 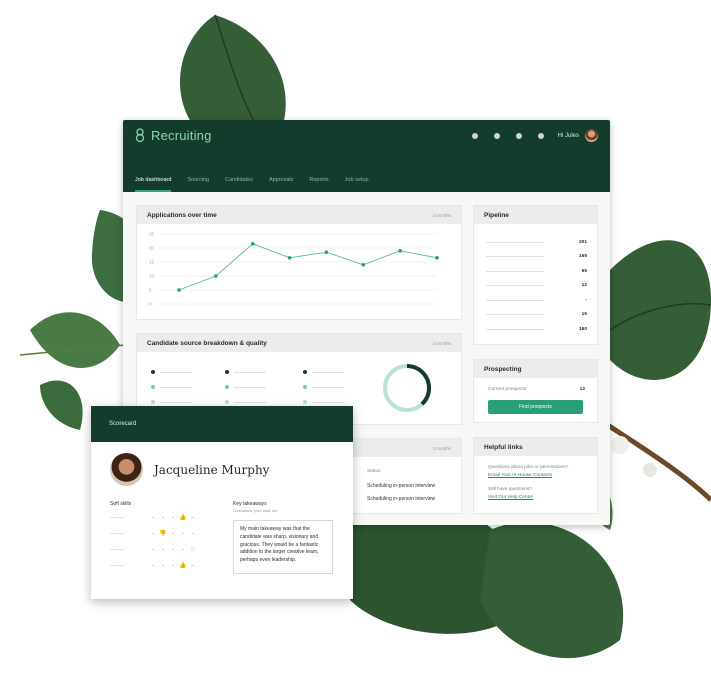 I want to click on skill-rating-row: • • • • ☆, so click(x=161, y=549).